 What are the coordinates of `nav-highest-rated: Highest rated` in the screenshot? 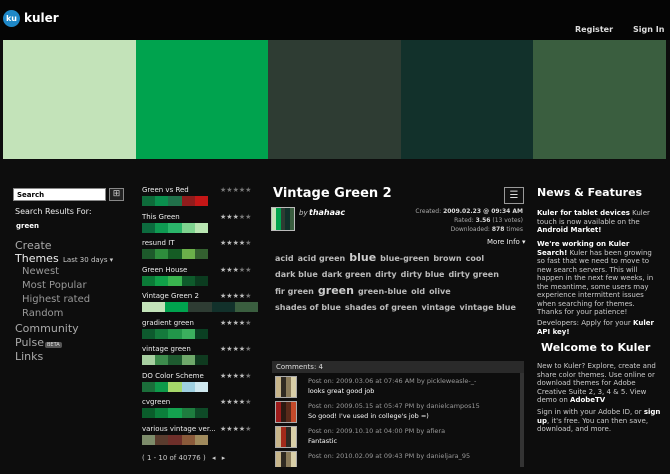 It's located at (56, 299).